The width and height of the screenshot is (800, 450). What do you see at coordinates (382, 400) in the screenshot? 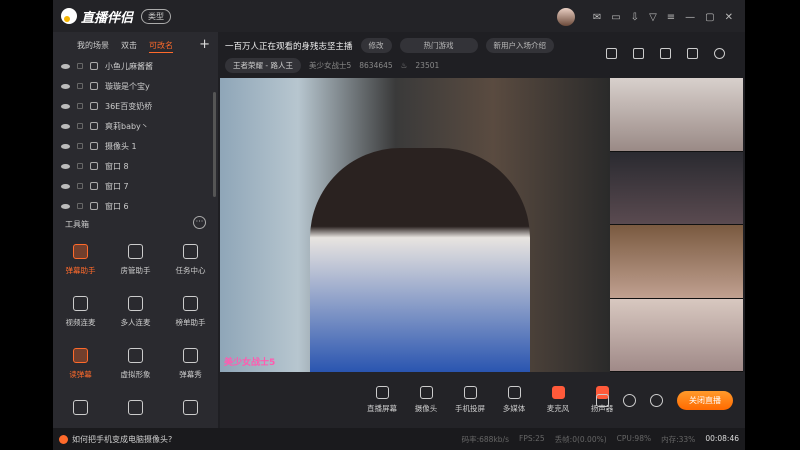
I see `control-button: 直播屏幕` at bounding box center [382, 400].